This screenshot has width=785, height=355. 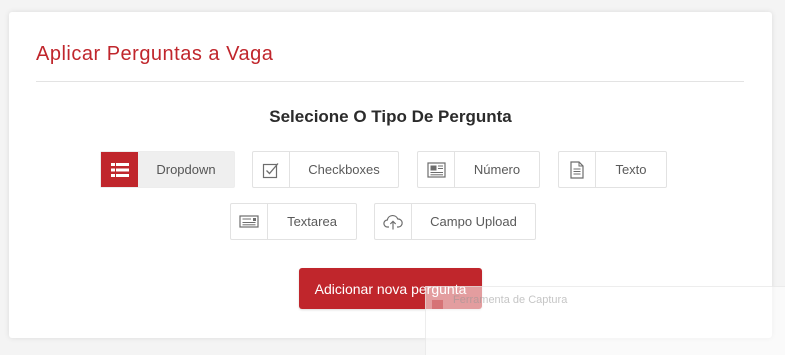 I want to click on option-checkboxes: Checkboxes, so click(x=325, y=169).